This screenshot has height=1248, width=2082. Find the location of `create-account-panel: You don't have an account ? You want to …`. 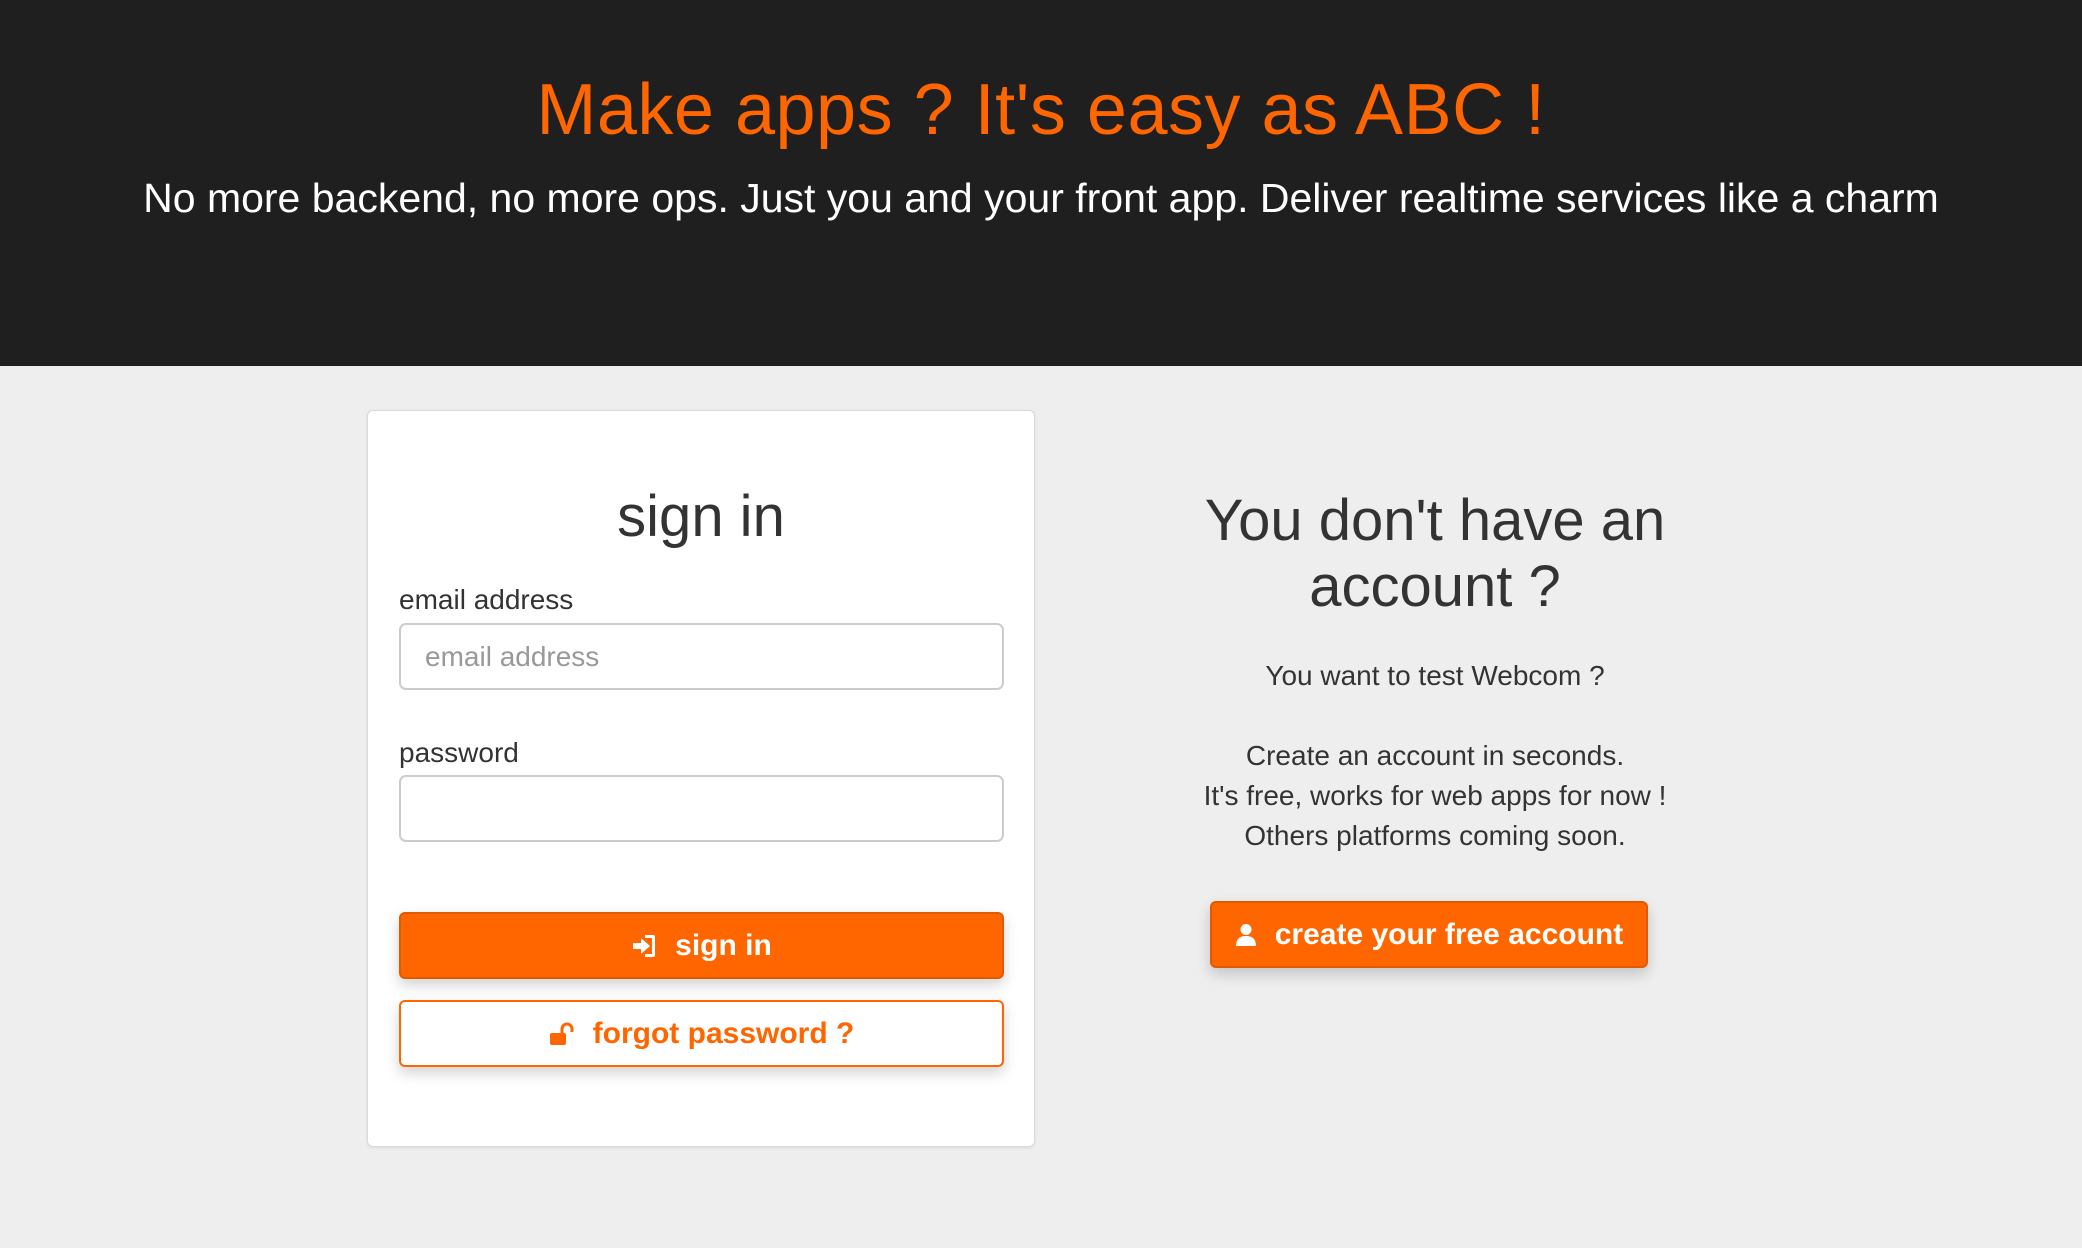

create-account-panel: You don't have an account ? You want to … is located at coordinates (1435, 672).